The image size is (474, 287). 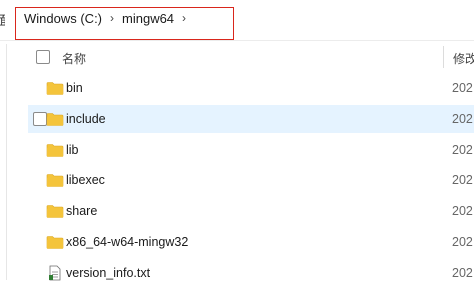 What do you see at coordinates (251, 150) in the screenshot?
I see `folder-row: lib 202` at bounding box center [251, 150].